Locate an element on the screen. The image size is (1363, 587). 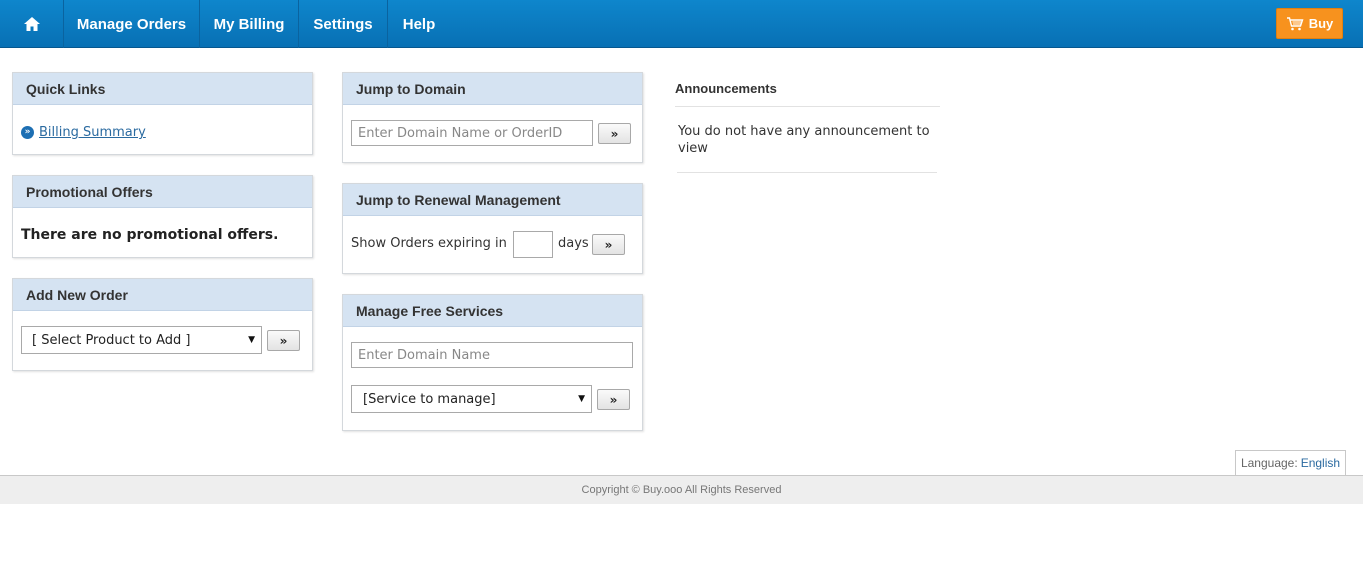
expiring-label: Show Orders expiring in is located at coordinates (429, 243).